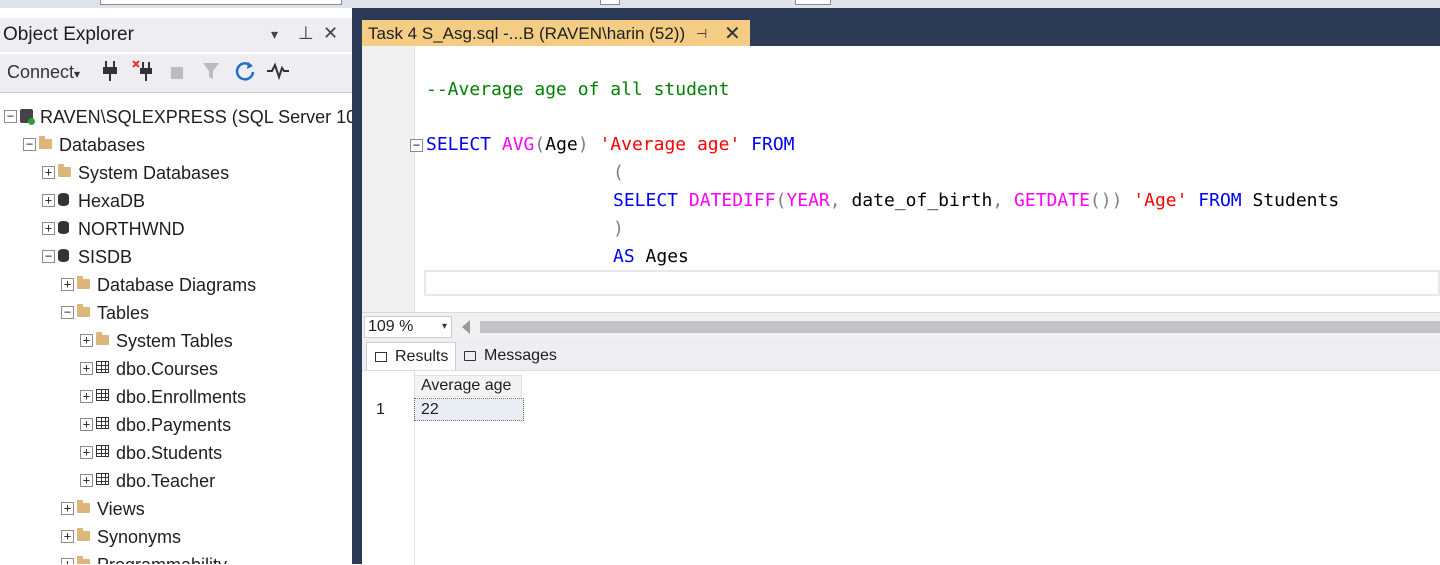 This screenshot has width=1440, height=565. I want to click on messages-icon, so click(470, 356).